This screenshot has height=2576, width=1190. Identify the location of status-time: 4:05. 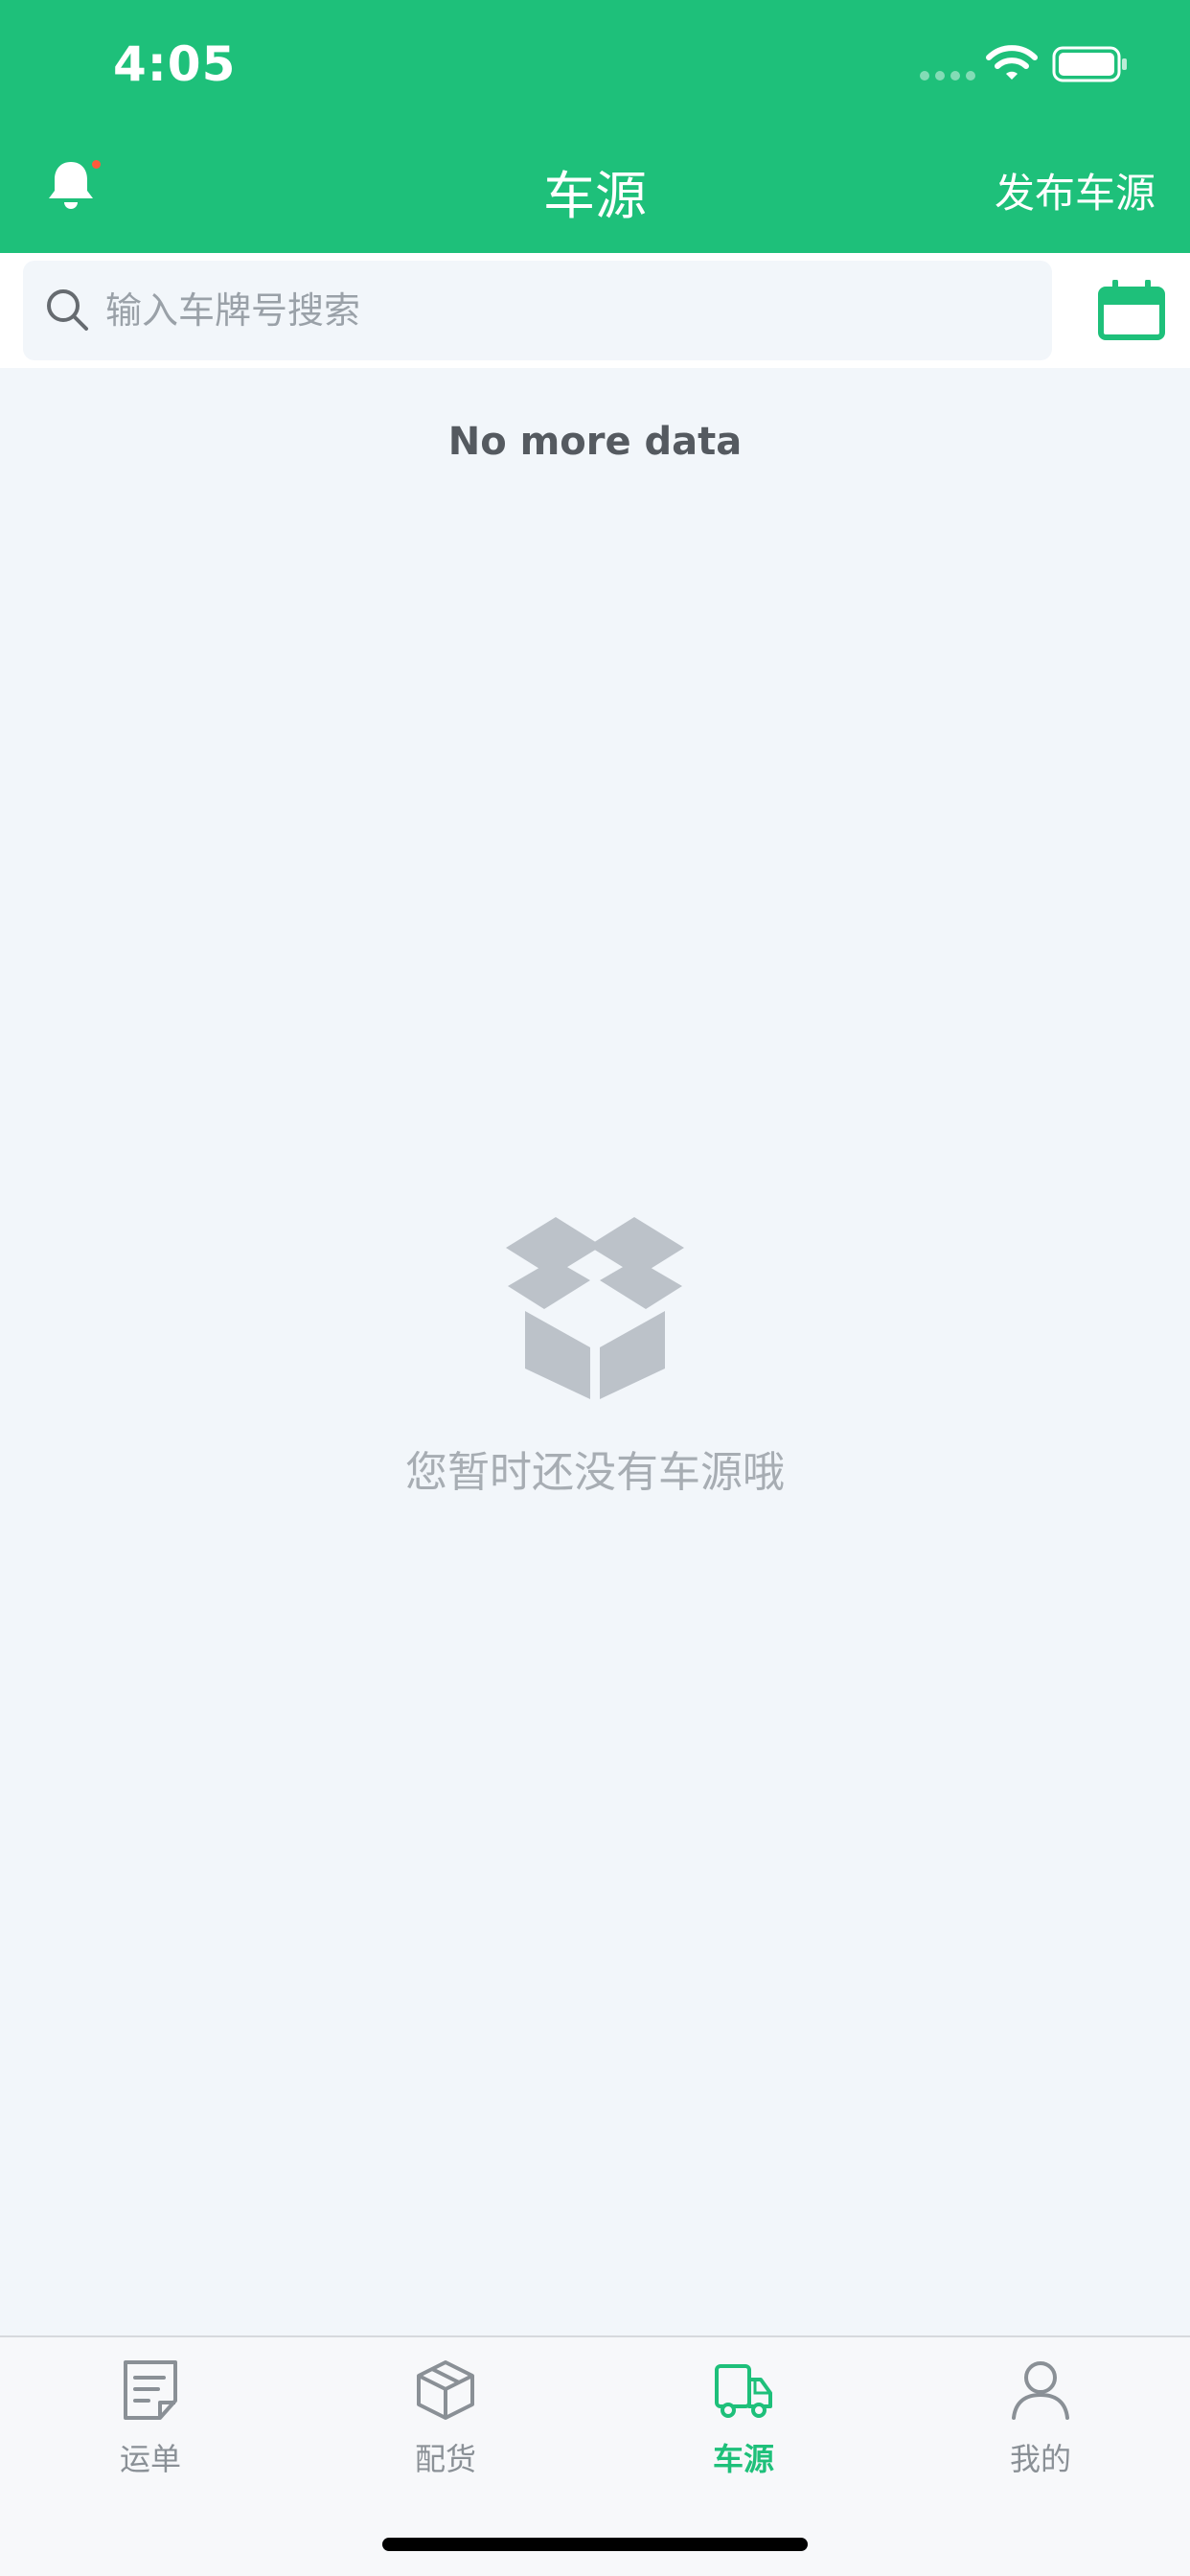
(175, 64).